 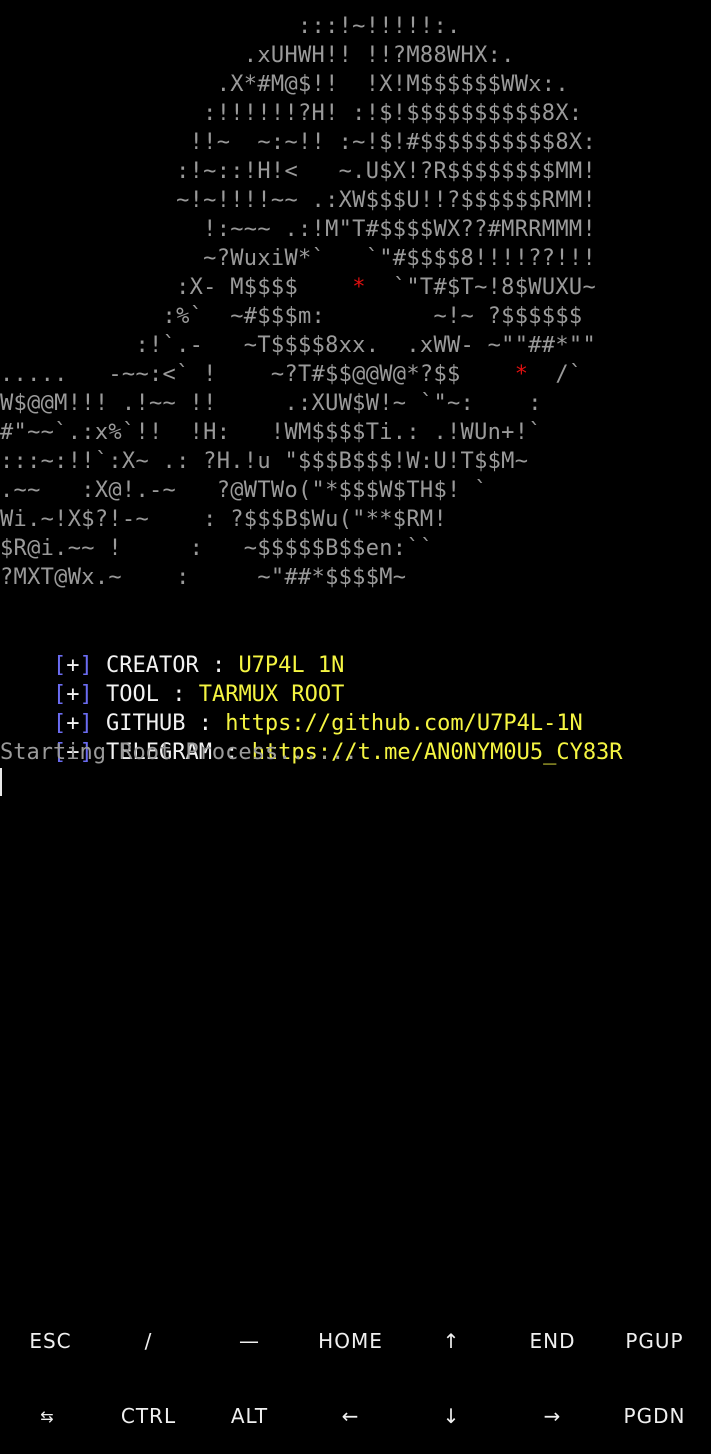 I want to click on ascii-art-segment: Wi.~!X$?!-~ : ?$$$B$Wu("**$RM!, so click(x=223, y=519).